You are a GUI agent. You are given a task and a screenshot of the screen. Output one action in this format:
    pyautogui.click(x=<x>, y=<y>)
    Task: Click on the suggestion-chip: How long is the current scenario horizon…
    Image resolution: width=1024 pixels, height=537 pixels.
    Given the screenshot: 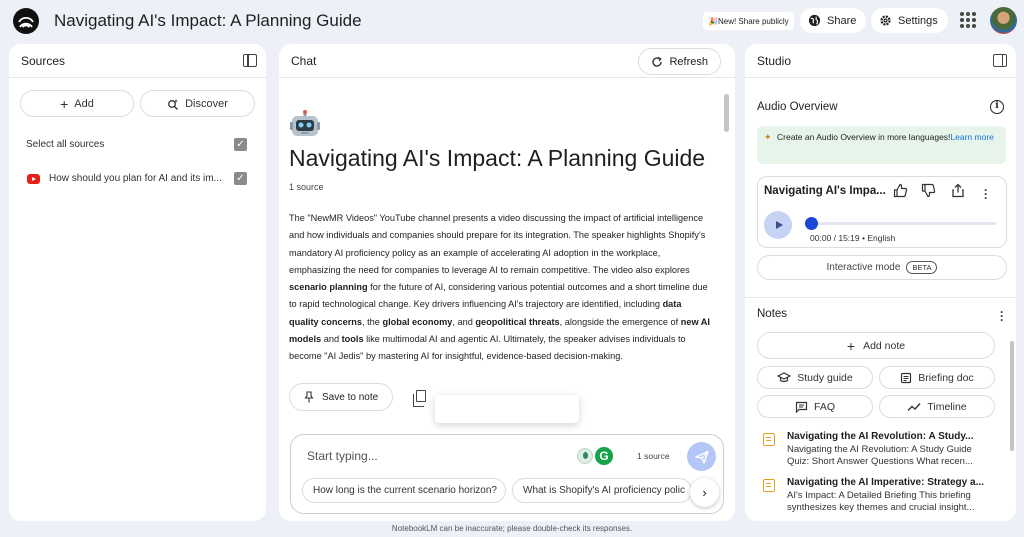 What is the action you would take?
    pyautogui.click(x=404, y=490)
    